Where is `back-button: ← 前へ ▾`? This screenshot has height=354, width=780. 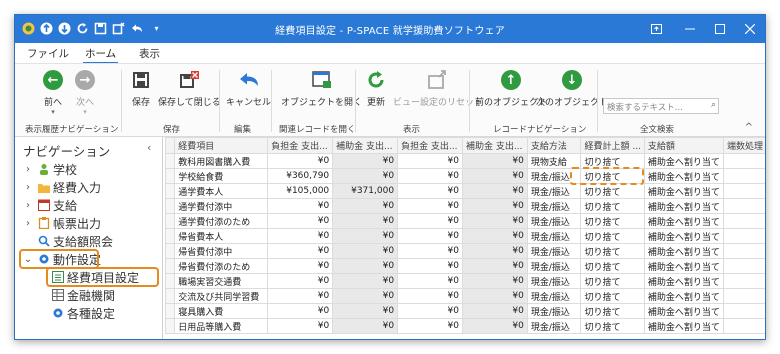 back-button: ← 前へ ▾ is located at coordinates (53, 92).